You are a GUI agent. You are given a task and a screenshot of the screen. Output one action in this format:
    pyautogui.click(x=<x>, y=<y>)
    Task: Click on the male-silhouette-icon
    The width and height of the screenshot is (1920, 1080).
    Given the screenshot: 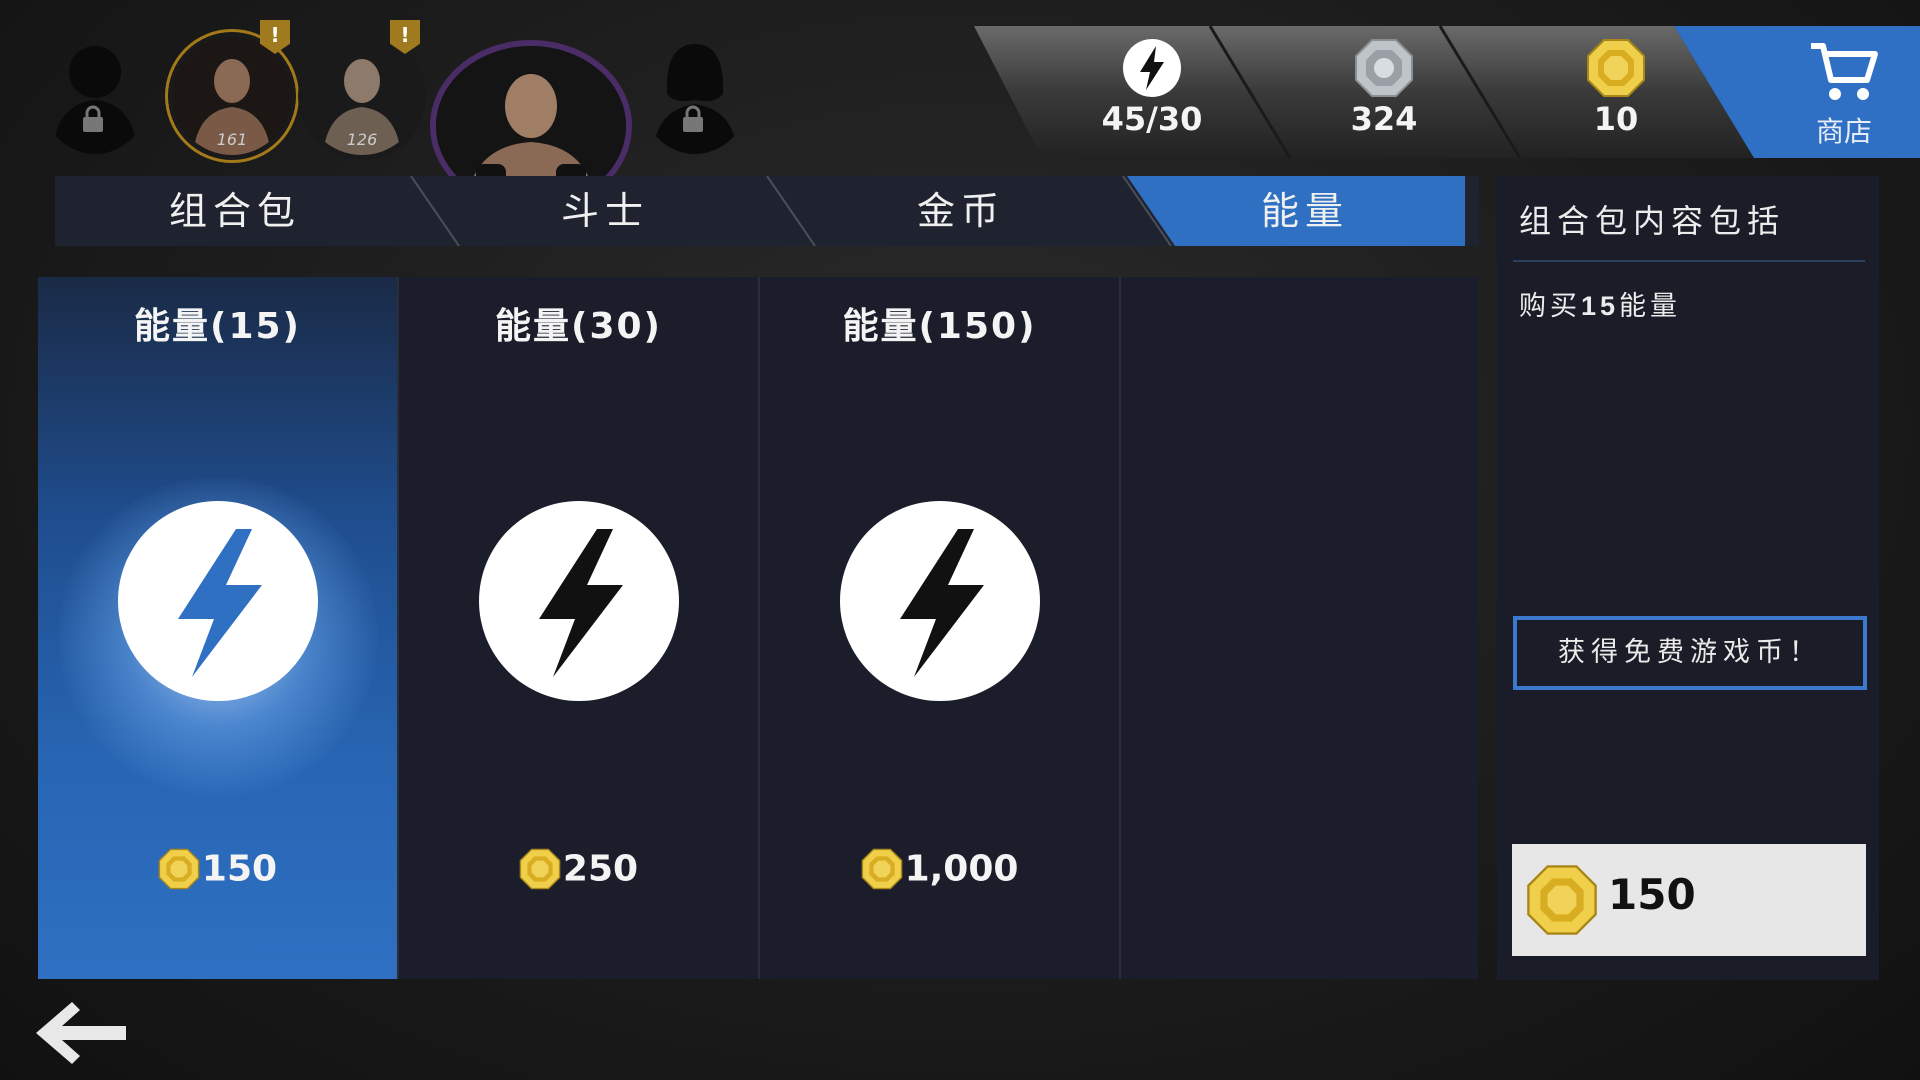 What is the action you would take?
    pyautogui.click(x=95, y=100)
    